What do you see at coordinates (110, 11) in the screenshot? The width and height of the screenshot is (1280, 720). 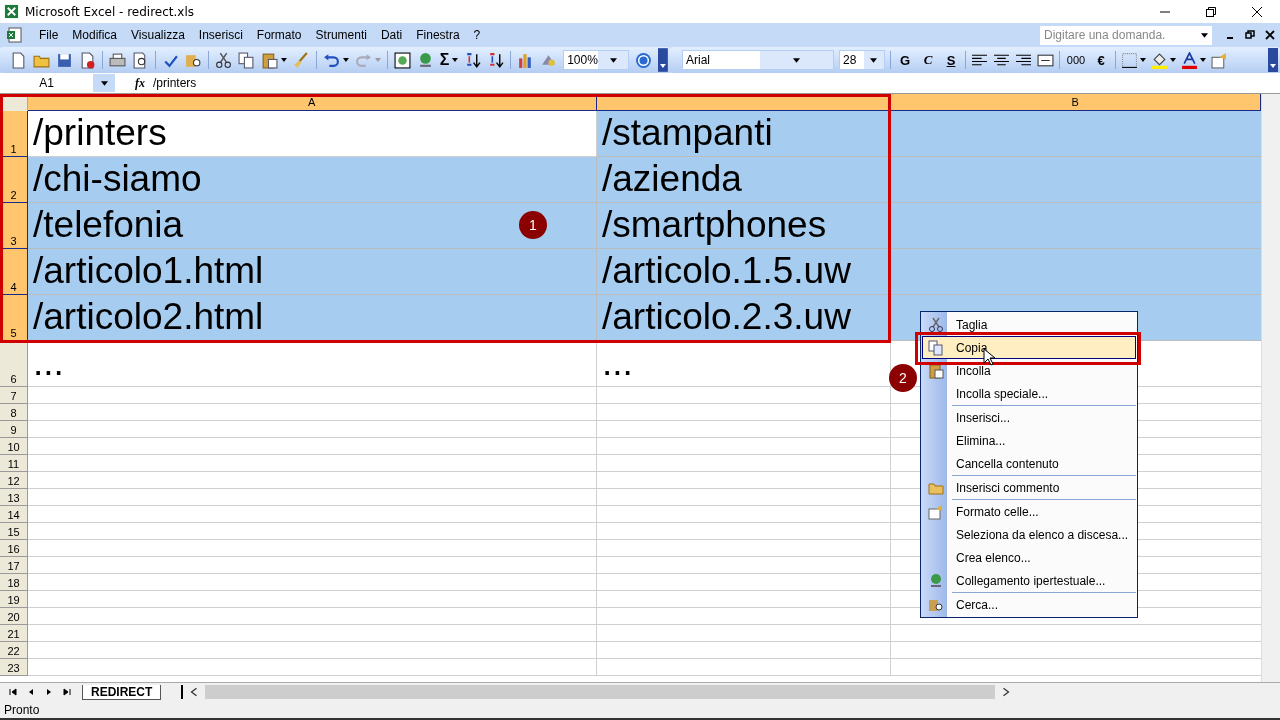 I see `window-title: Microsoft Excel - redirect.xls` at bounding box center [110, 11].